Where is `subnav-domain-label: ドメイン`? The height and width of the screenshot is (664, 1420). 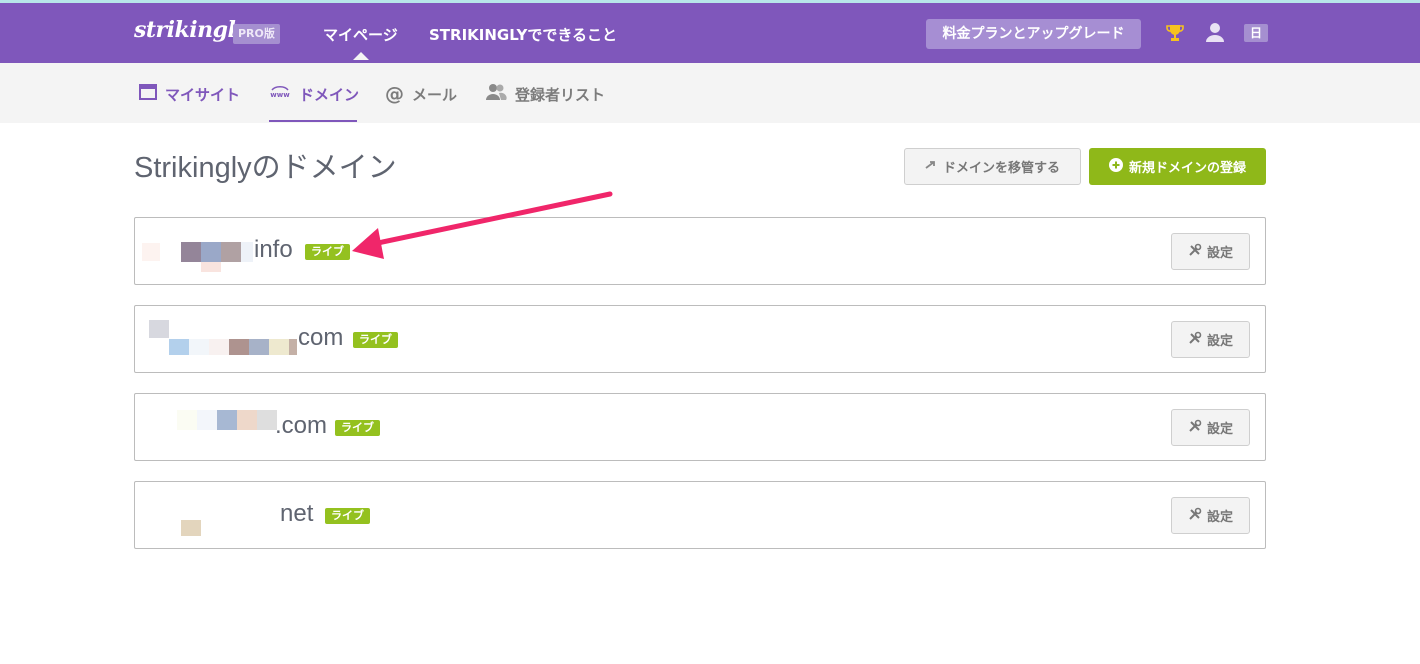 subnav-domain-label: ドメイン is located at coordinates (329, 94).